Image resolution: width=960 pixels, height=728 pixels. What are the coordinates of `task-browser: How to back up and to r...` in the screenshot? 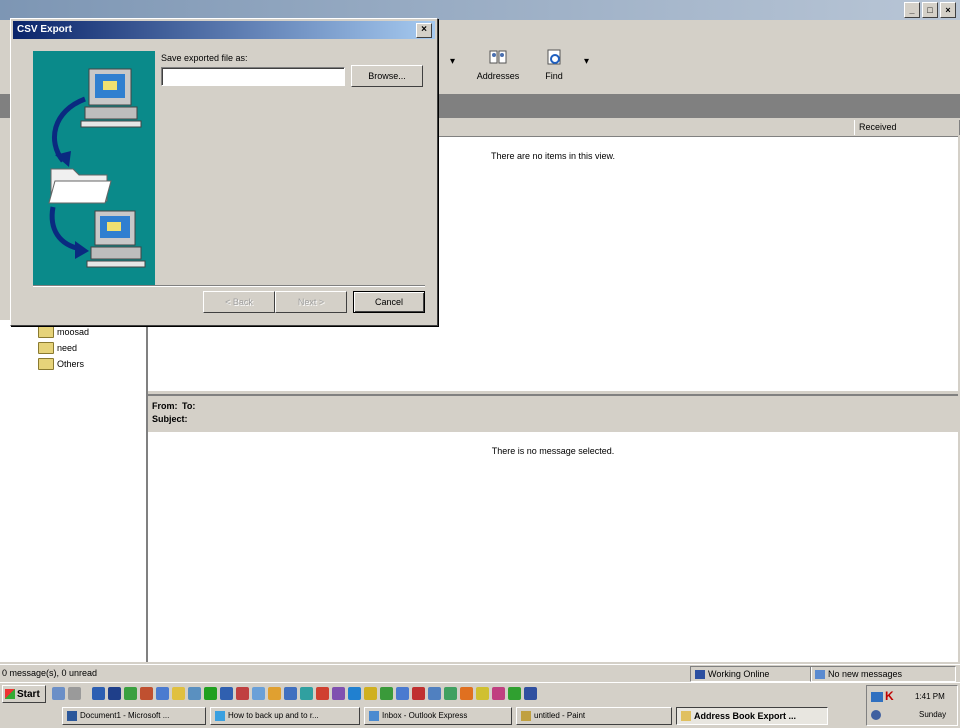 It's located at (285, 716).